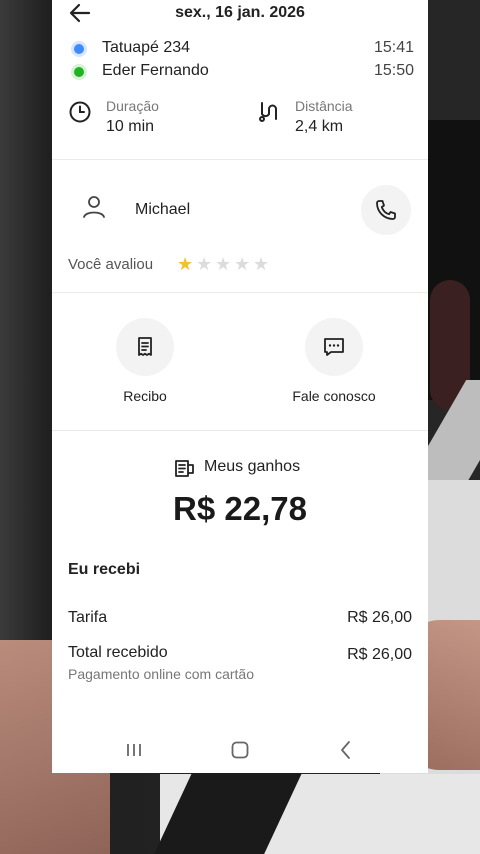 The height and width of the screenshot is (854, 480). I want to click on earnings-title-text: Meus ganhos, so click(252, 466).